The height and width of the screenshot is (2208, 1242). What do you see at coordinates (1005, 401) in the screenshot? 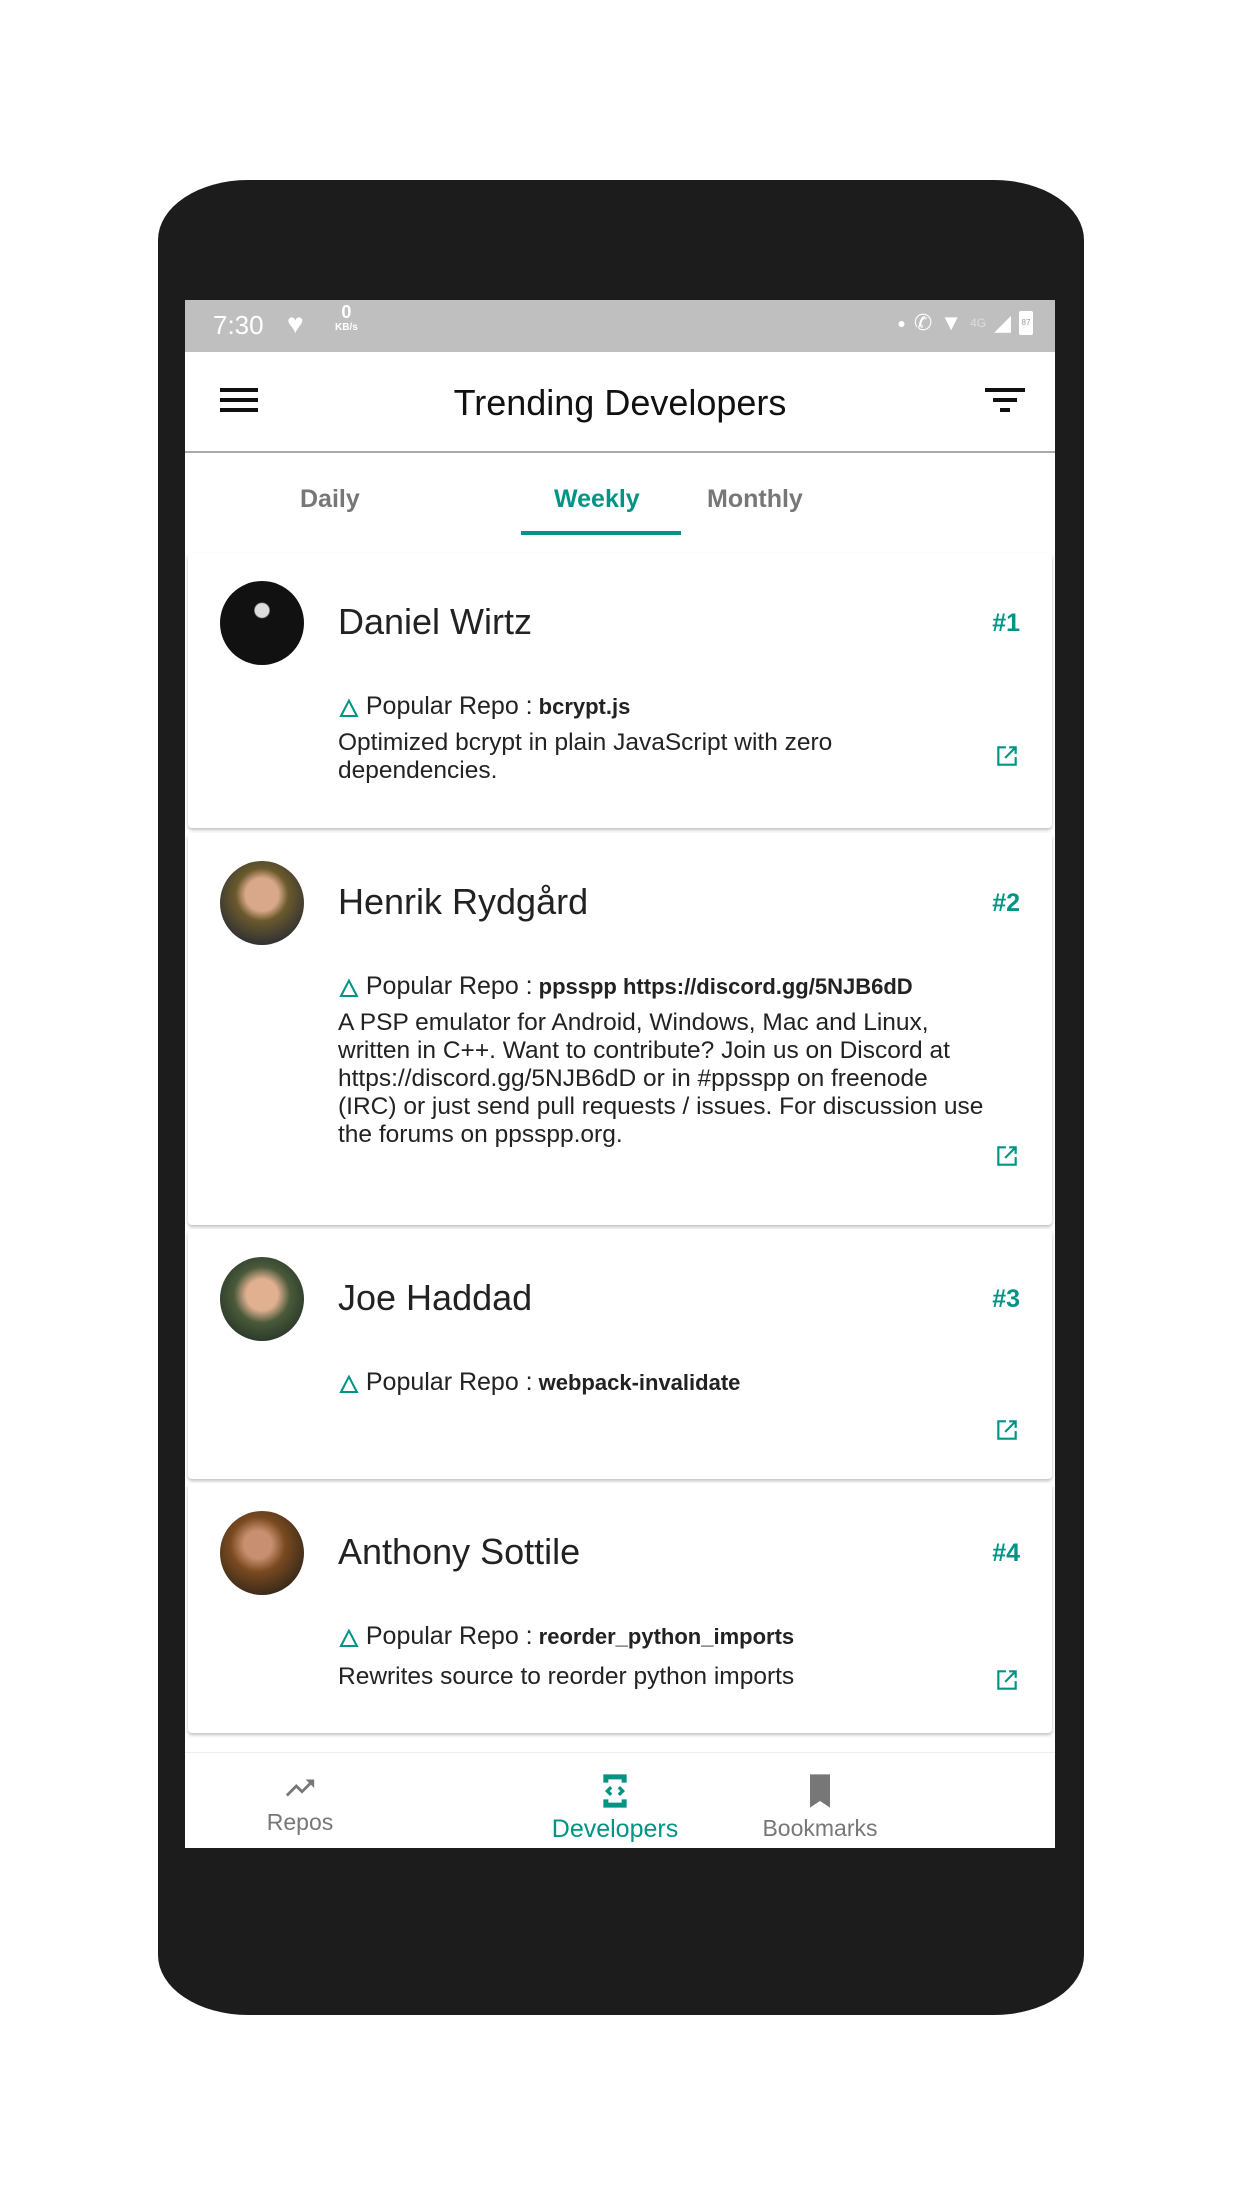
I see `filter-icon` at bounding box center [1005, 401].